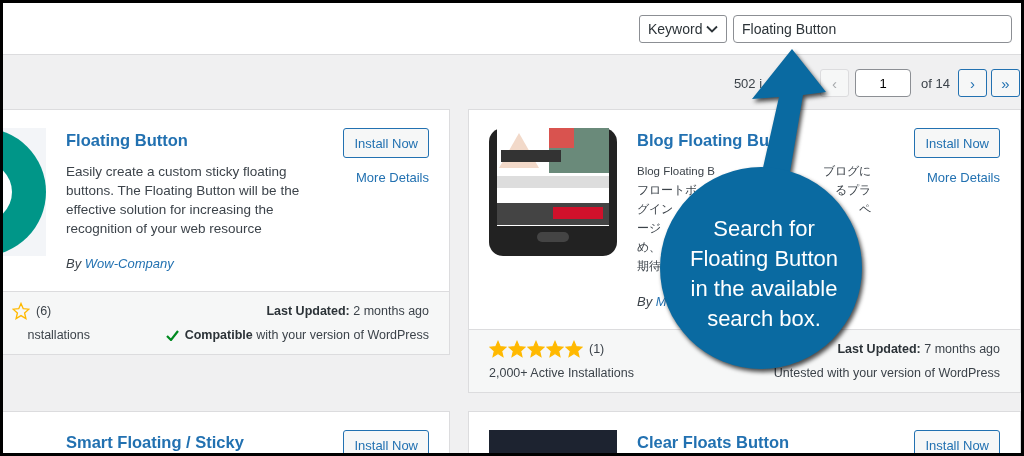 The width and height of the screenshot is (1024, 456). Describe the element at coordinates (853, 190) in the screenshot. I see `description-text: るプラ` at that location.